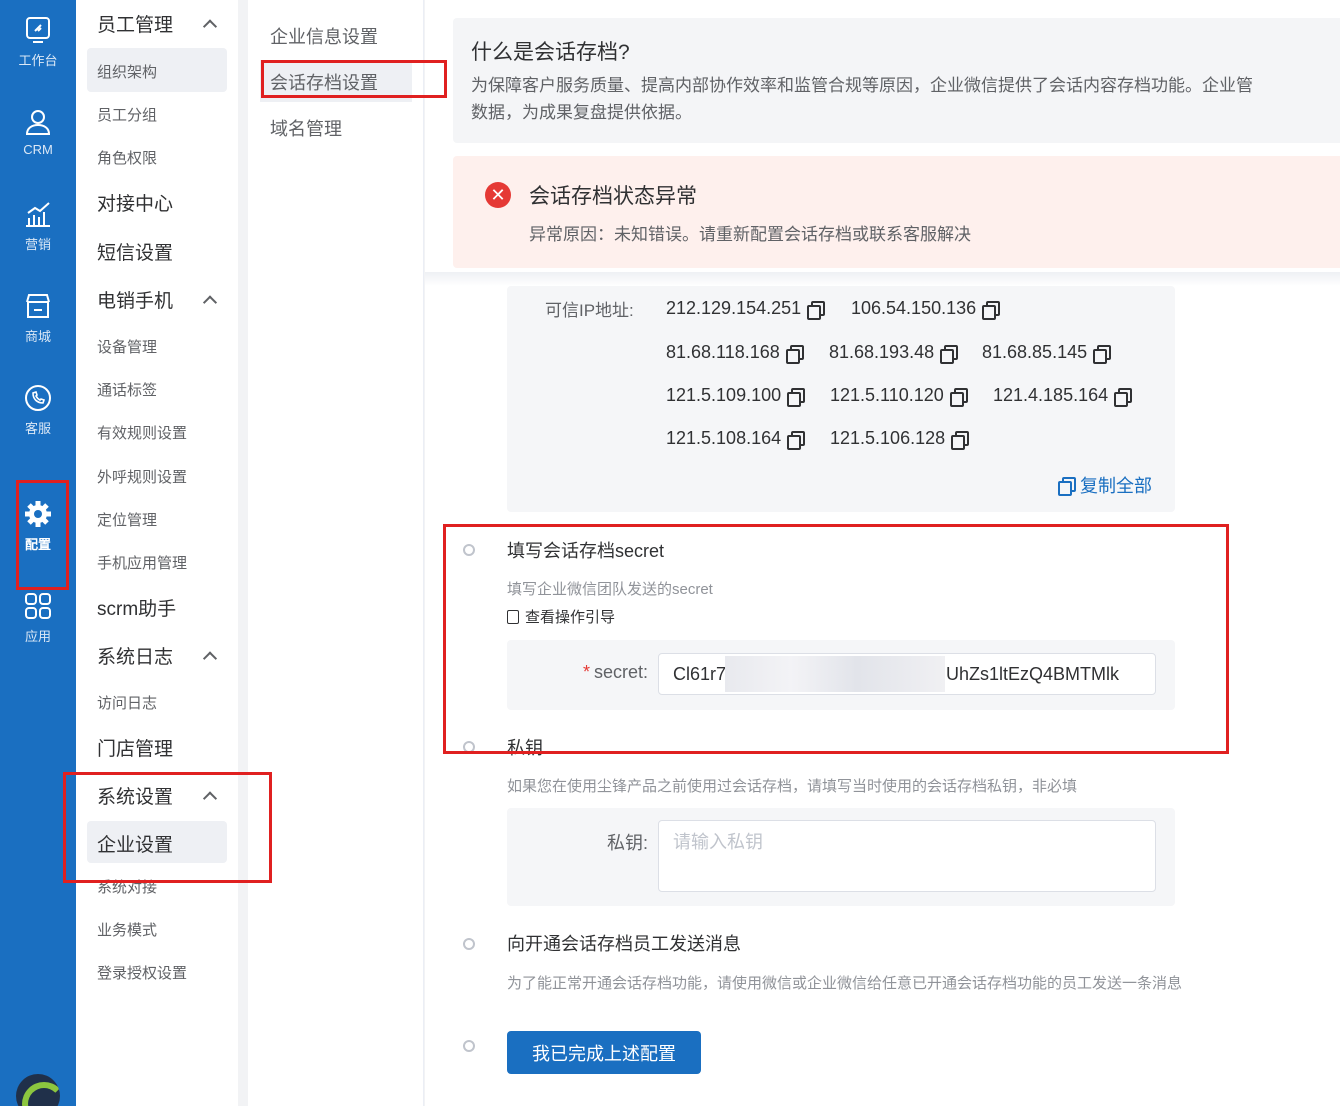  I want to click on ip-entry: 212.129.154.251, so click(746, 309).